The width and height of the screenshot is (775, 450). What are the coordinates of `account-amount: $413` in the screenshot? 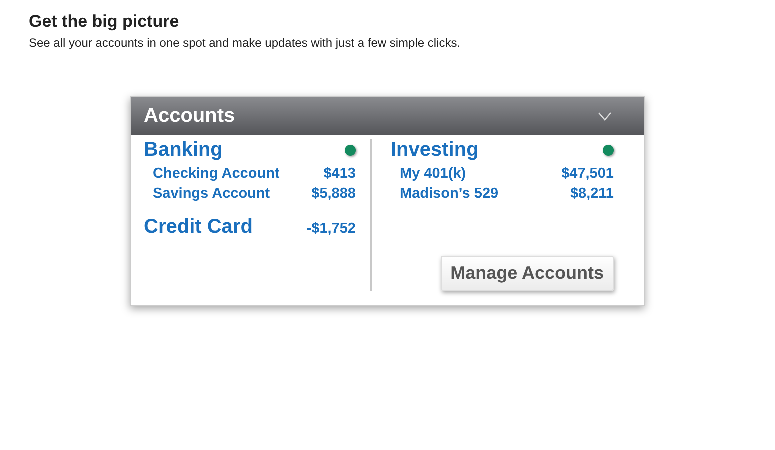 It's located at (340, 174).